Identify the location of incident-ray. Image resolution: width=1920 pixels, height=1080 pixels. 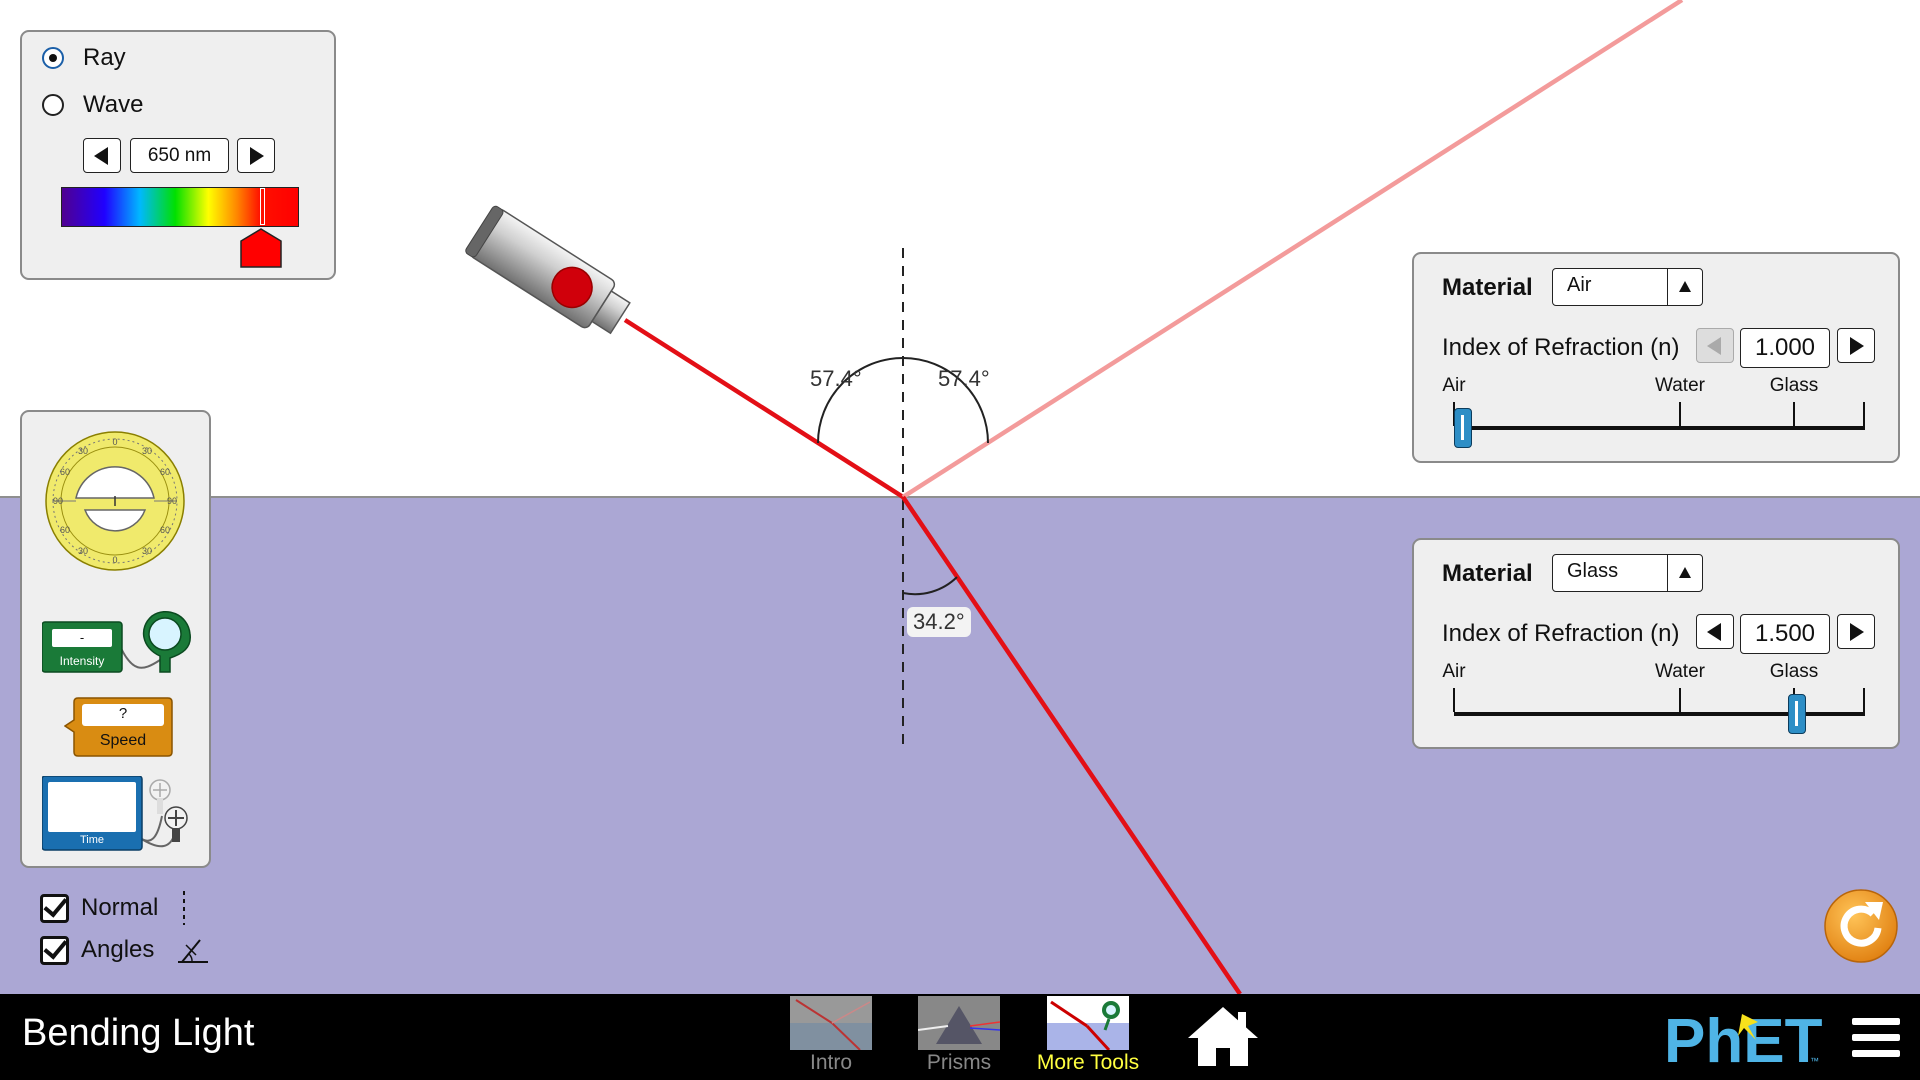
(764, 408).